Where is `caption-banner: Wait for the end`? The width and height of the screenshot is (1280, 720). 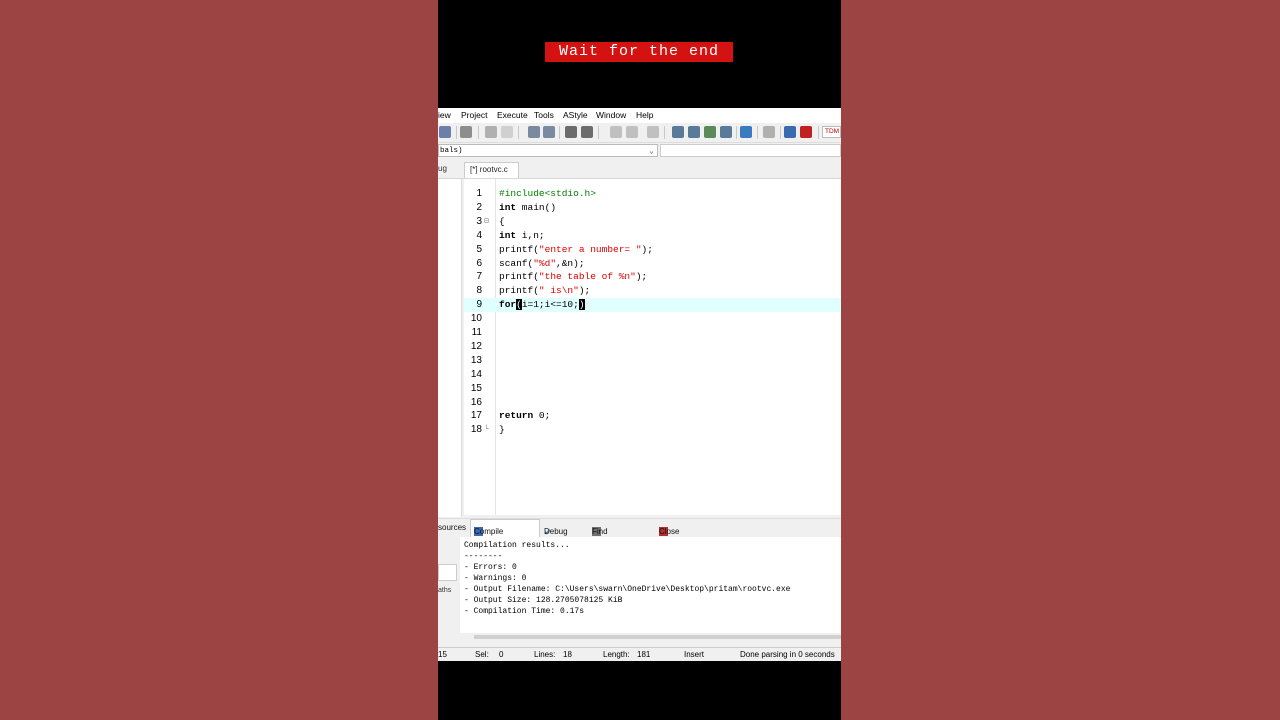 caption-banner: Wait for the end is located at coordinates (639, 52).